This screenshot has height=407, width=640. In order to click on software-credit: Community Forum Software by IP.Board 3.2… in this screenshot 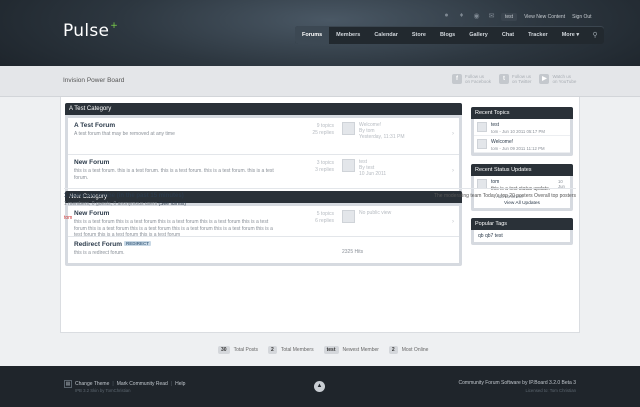, I will do `click(517, 383)`.